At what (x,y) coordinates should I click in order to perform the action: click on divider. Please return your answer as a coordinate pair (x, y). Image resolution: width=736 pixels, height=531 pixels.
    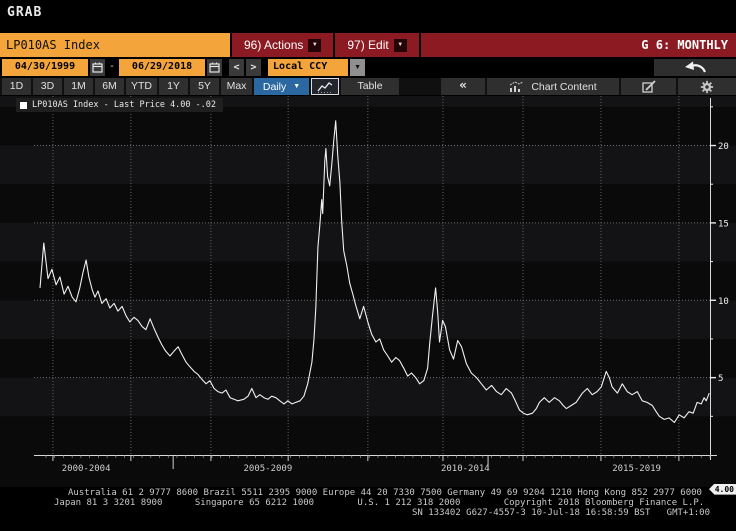
    Looking at the image, I should click on (419, 45).